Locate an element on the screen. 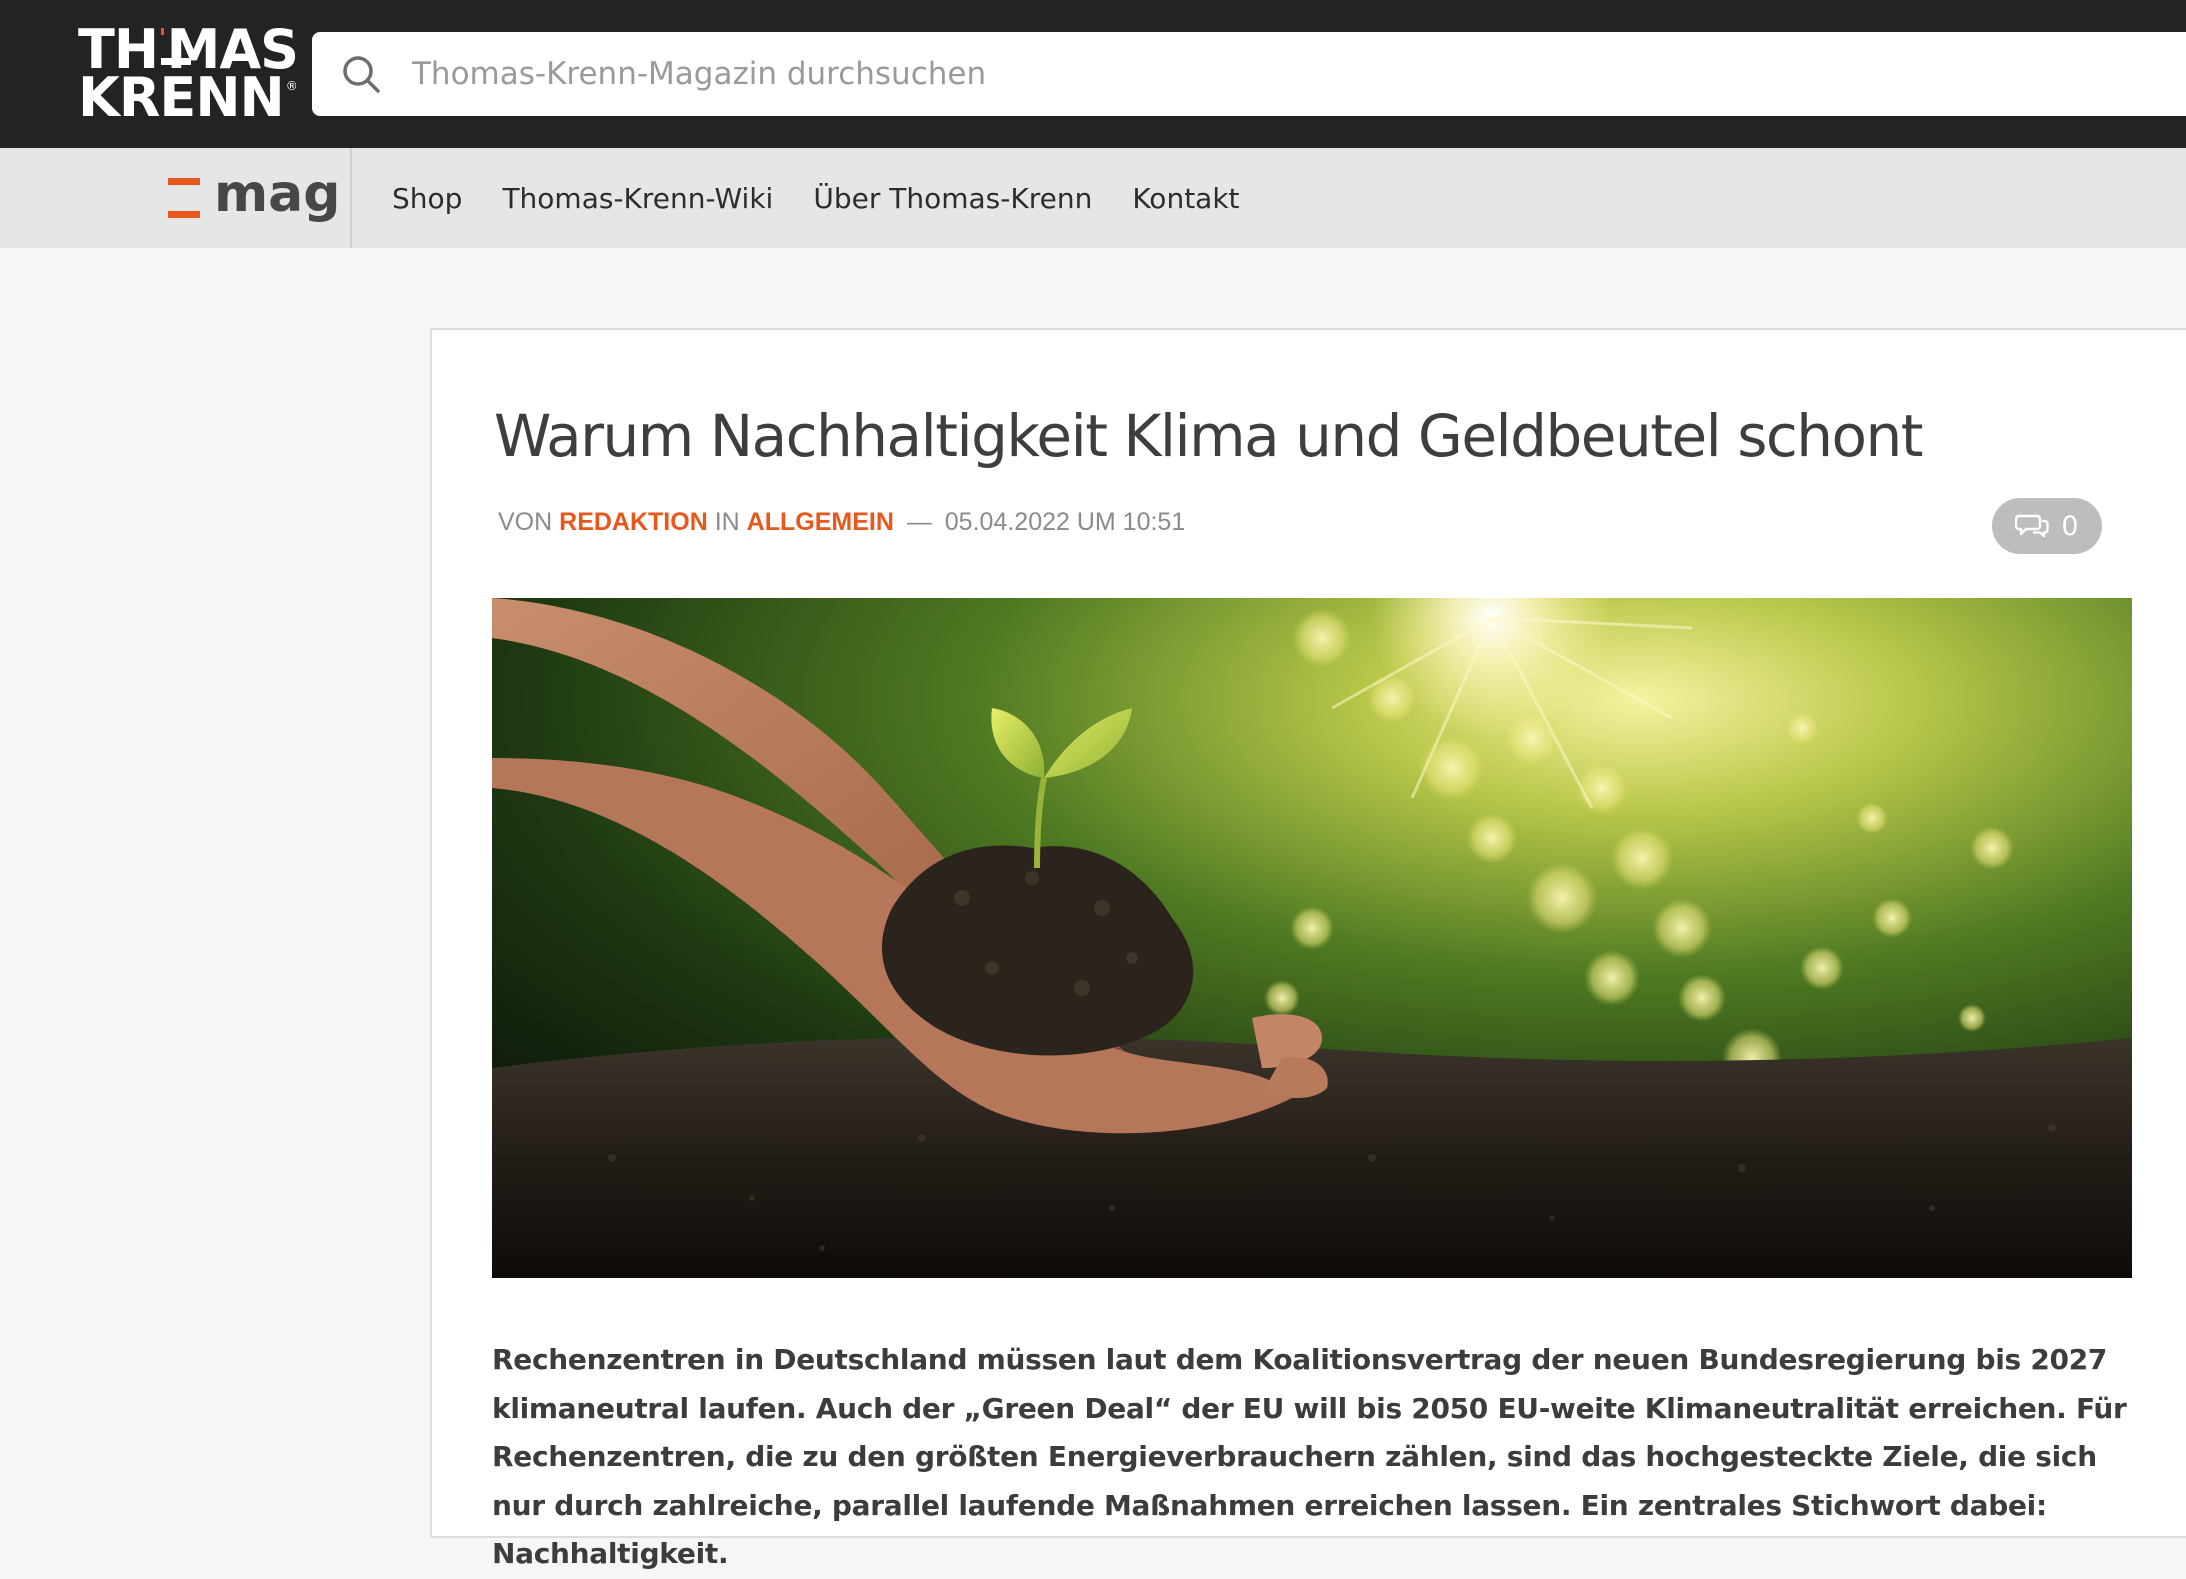 The width and height of the screenshot is (2186, 1579). nav-item-shop: Shop is located at coordinates (427, 198).